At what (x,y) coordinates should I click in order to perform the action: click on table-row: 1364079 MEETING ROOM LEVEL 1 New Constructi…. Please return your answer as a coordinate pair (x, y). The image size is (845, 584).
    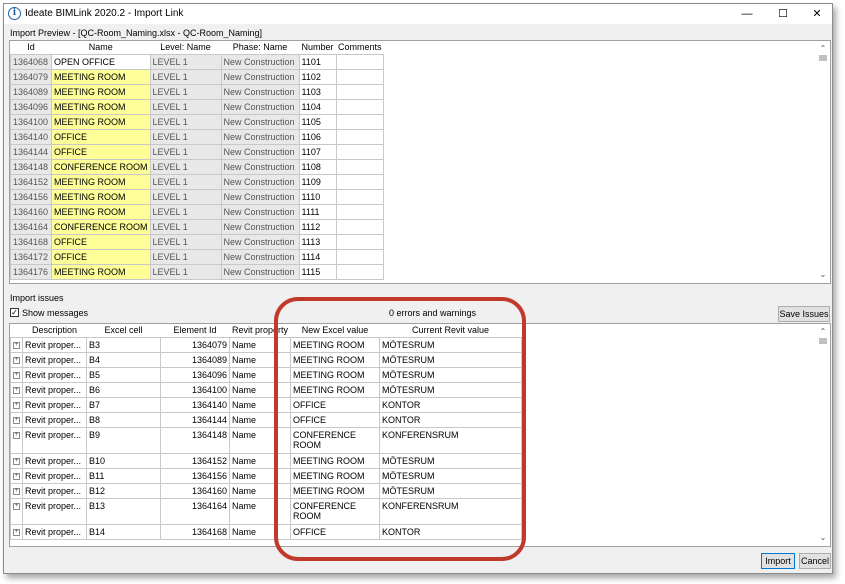
    Looking at the image, I should click on (197, 76).